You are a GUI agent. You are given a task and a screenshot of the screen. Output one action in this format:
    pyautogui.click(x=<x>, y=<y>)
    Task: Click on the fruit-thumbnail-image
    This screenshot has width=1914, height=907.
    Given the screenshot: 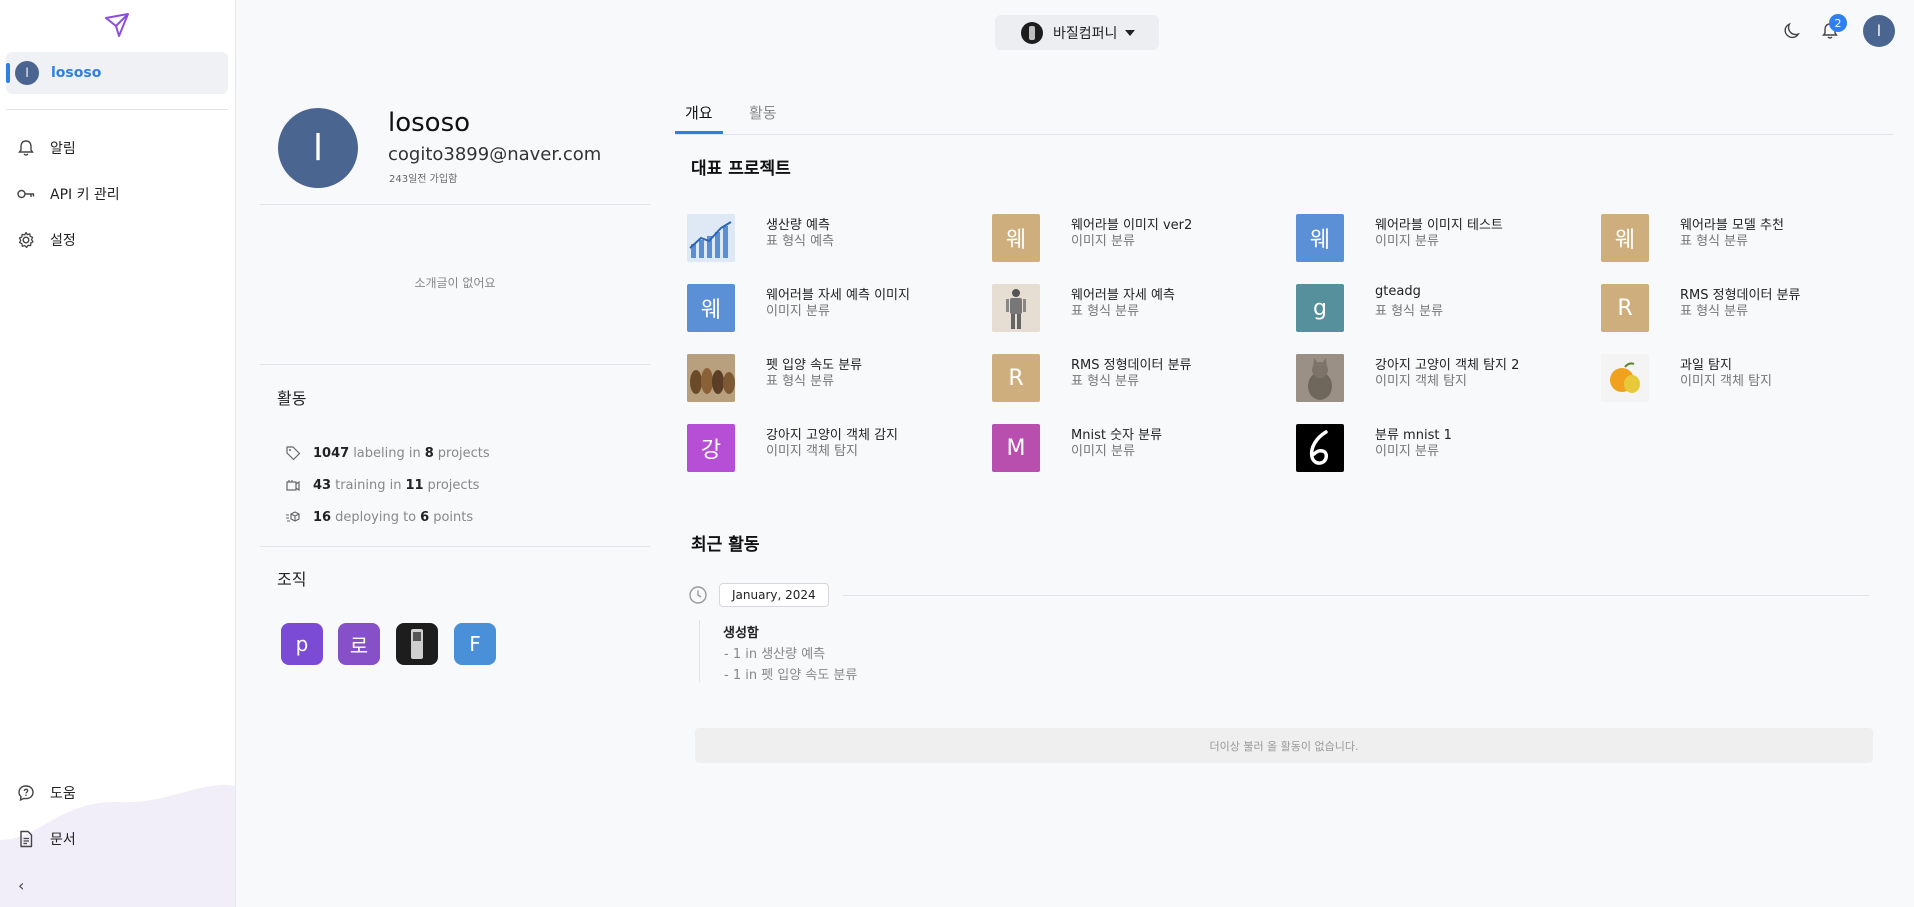 What is the action you would take?
    pyautogui.click(x=1625, y=377)
    